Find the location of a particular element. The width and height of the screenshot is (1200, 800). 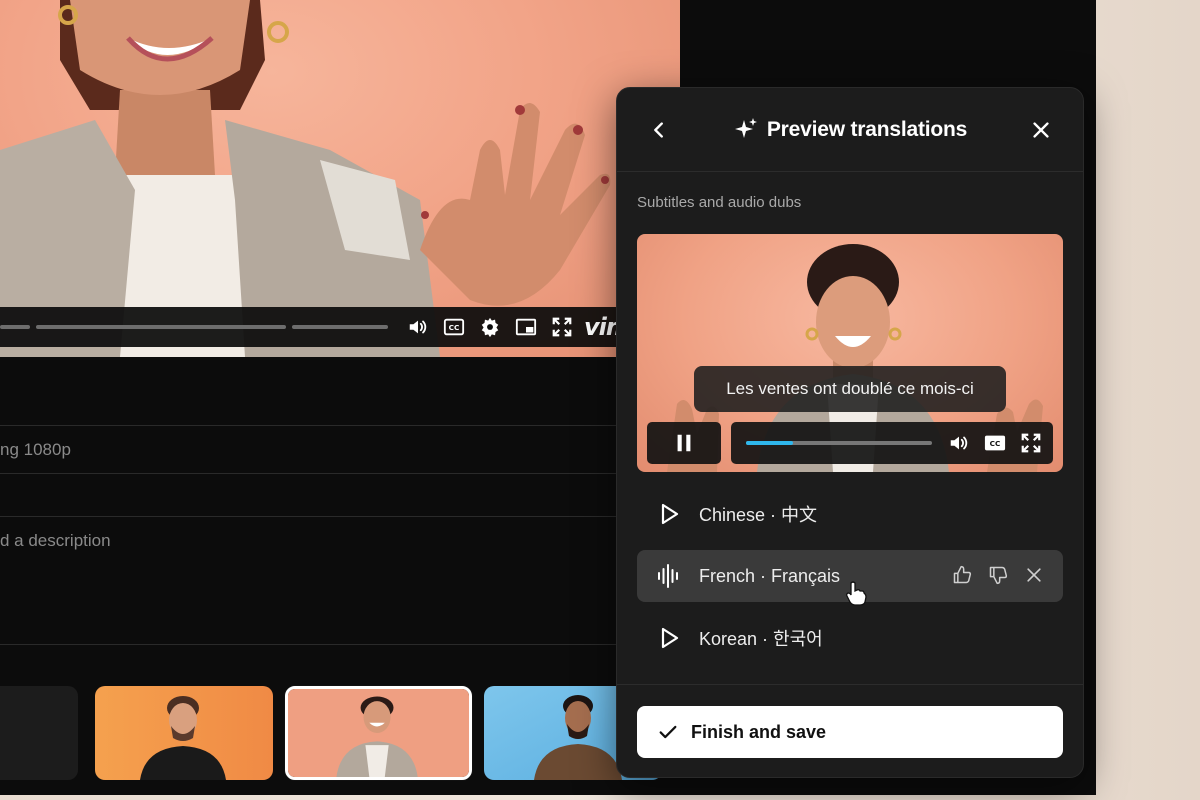

chevron-left-icon is located at coordinates (658, 130).